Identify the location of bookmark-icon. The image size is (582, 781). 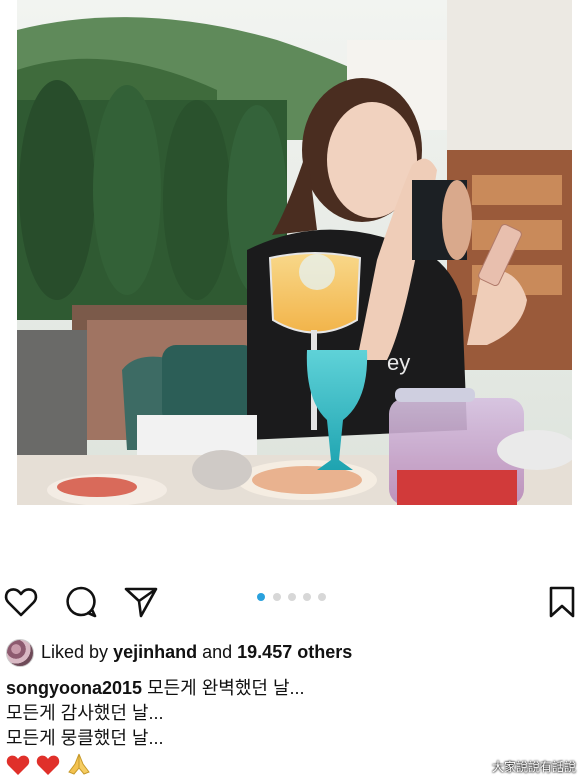
(562, 602).